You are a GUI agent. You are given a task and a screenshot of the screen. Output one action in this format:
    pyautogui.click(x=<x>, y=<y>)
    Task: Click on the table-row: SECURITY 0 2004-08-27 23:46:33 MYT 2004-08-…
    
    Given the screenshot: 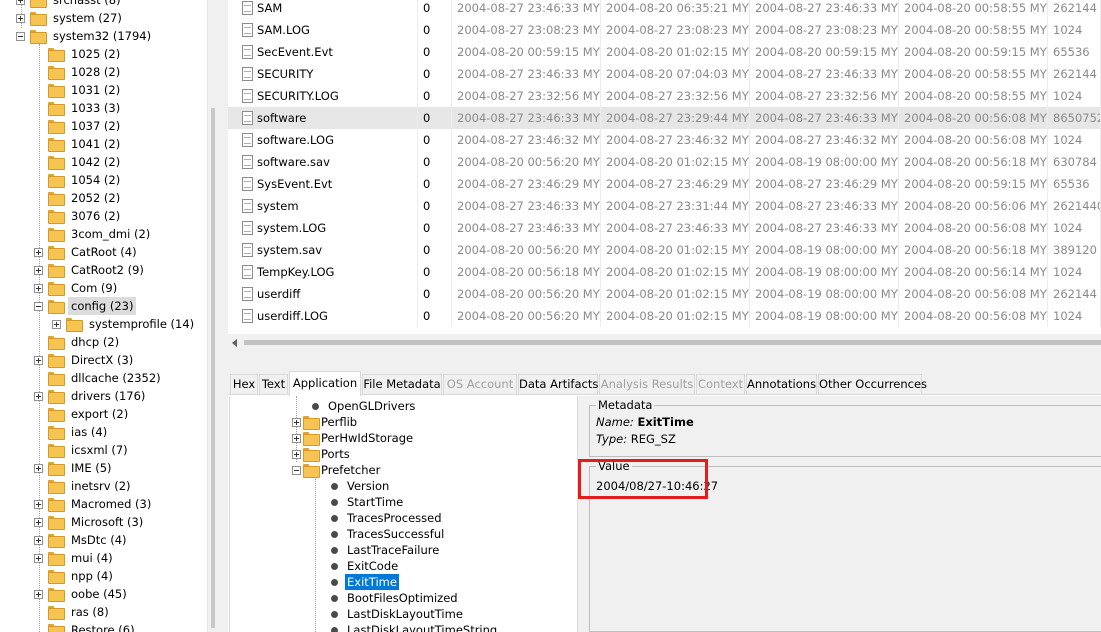 What is the action you would take?
    pyautogui.click(x=664, y=74)
    